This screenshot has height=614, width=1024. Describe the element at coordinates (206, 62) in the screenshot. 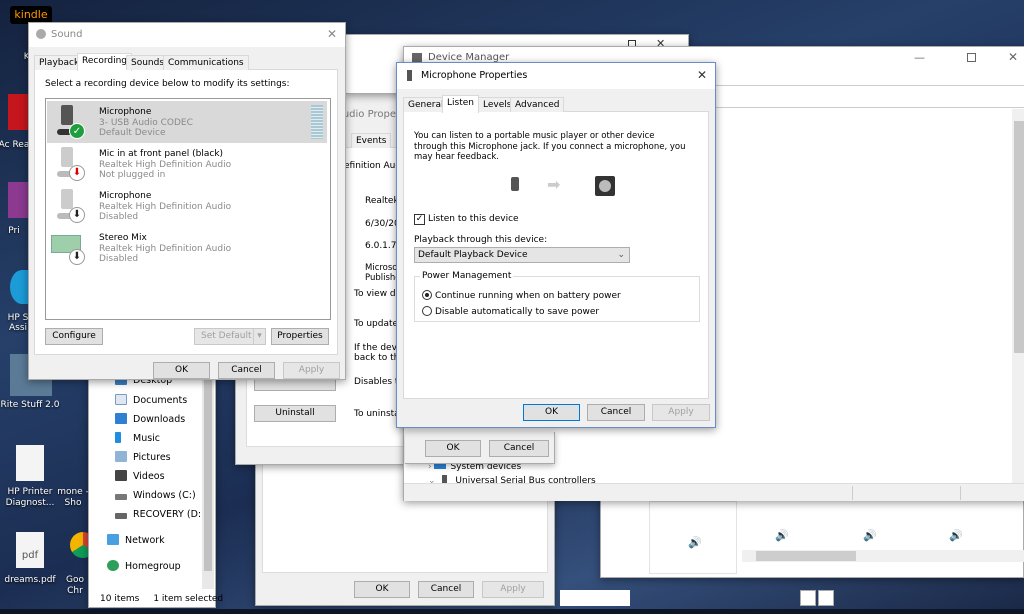

I see `tab-communications: Communications` at that location.